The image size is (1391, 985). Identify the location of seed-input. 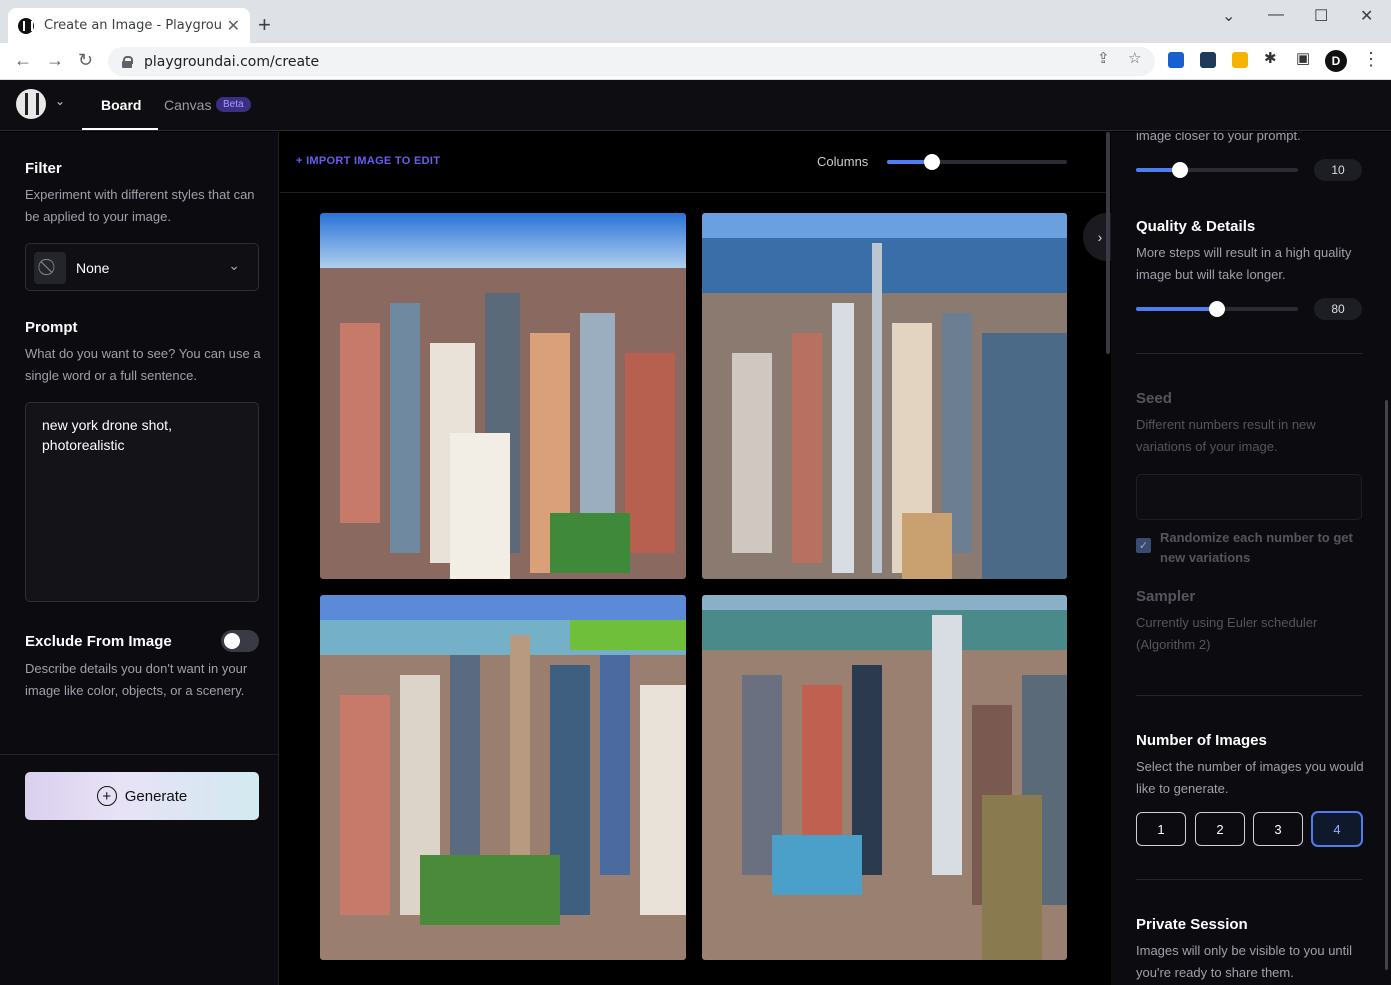
(1249, 497).